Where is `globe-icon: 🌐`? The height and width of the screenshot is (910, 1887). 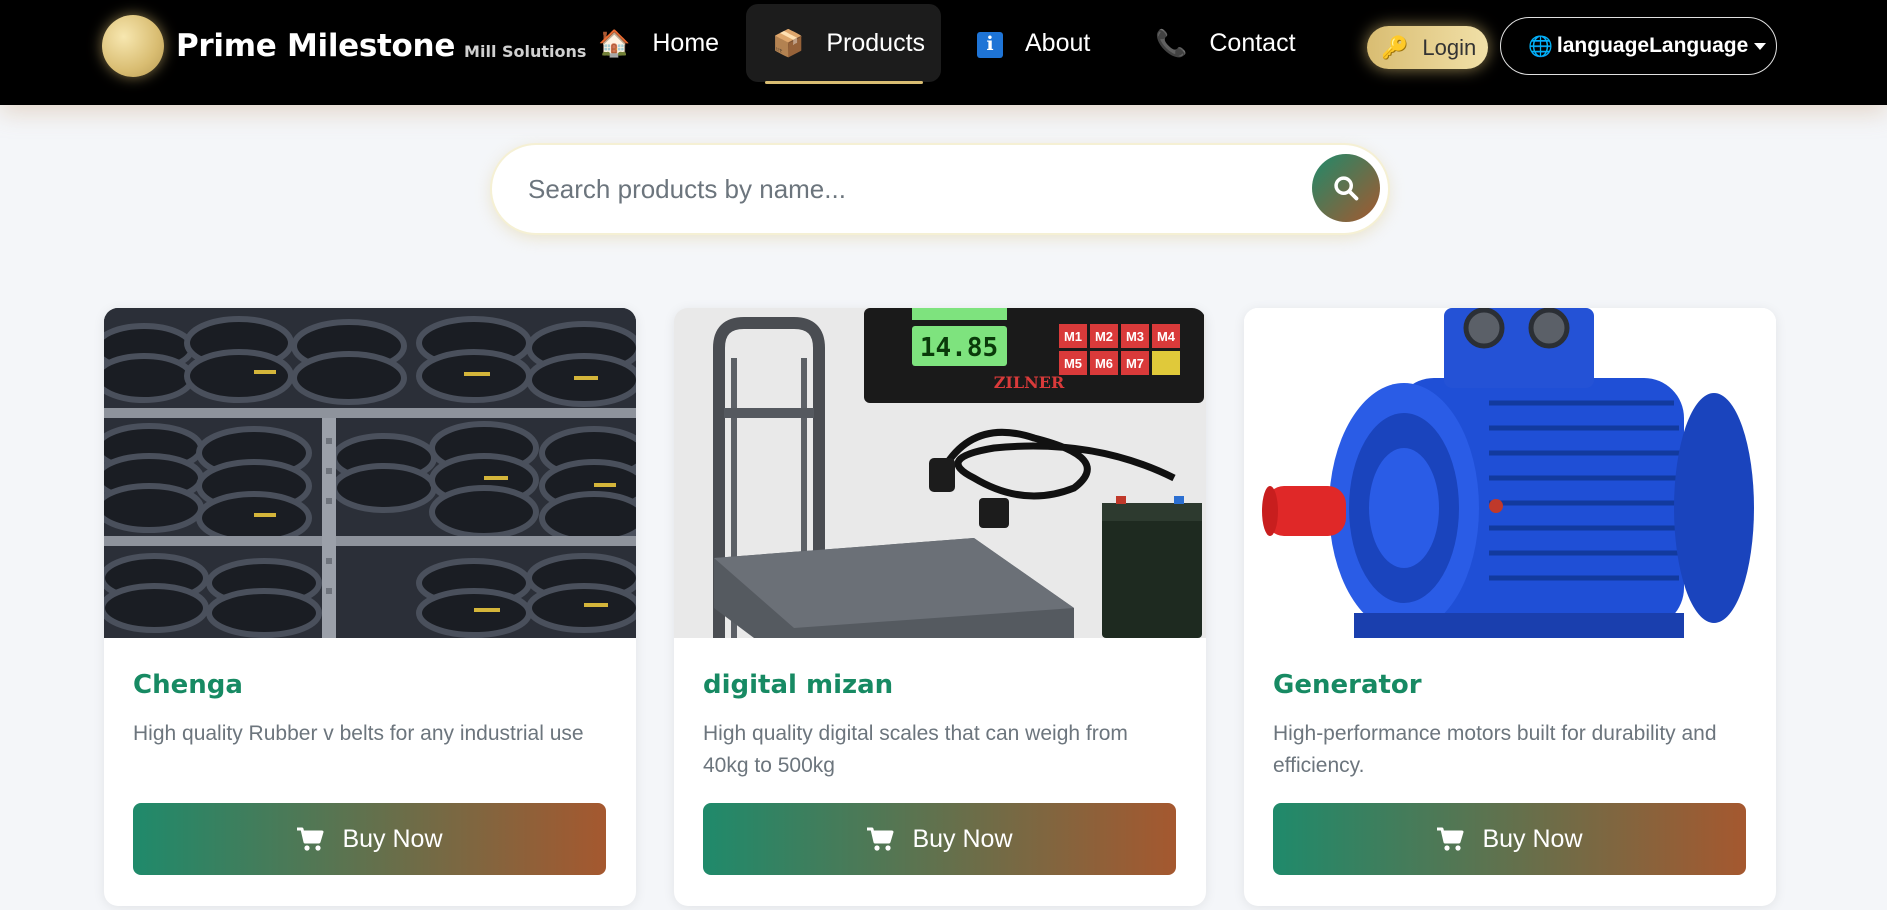
globe-icon: 🌐 is located at coordinates (1540, 46).